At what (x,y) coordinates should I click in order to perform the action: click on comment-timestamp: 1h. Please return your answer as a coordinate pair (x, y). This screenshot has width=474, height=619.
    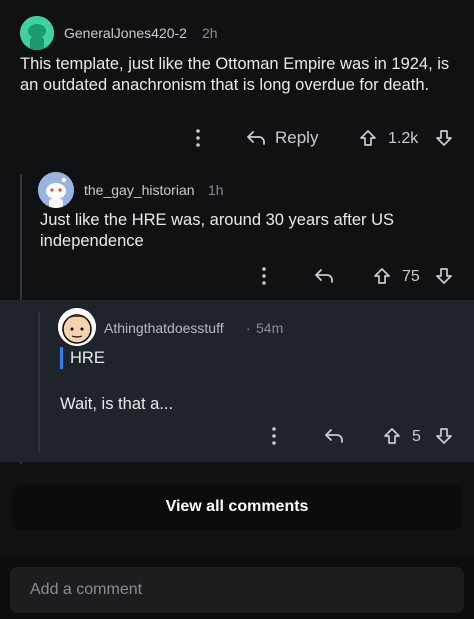
    Looking at the image, I should click on (216, 190).